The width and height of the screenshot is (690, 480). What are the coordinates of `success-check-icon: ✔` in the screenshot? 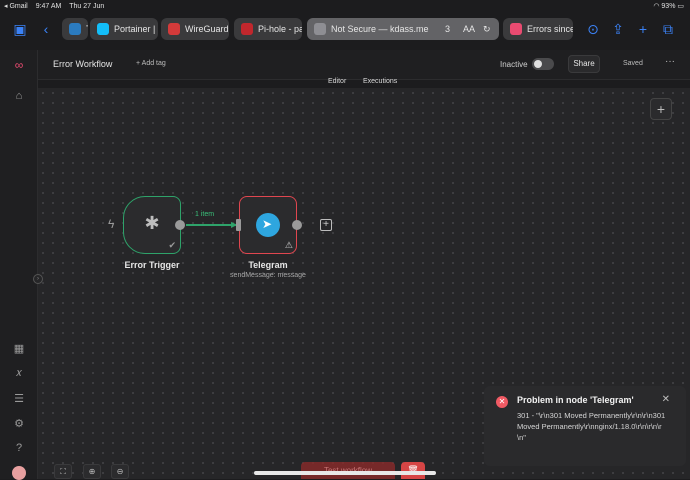 It's located at (172, 245).